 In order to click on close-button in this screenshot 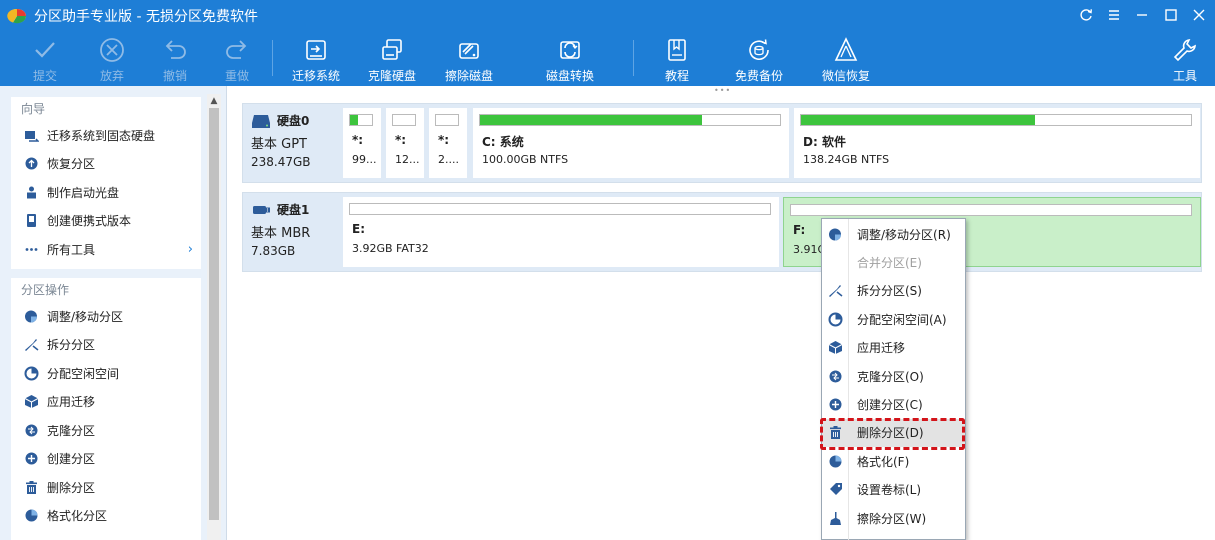, I will do `click(1199, 15)`.